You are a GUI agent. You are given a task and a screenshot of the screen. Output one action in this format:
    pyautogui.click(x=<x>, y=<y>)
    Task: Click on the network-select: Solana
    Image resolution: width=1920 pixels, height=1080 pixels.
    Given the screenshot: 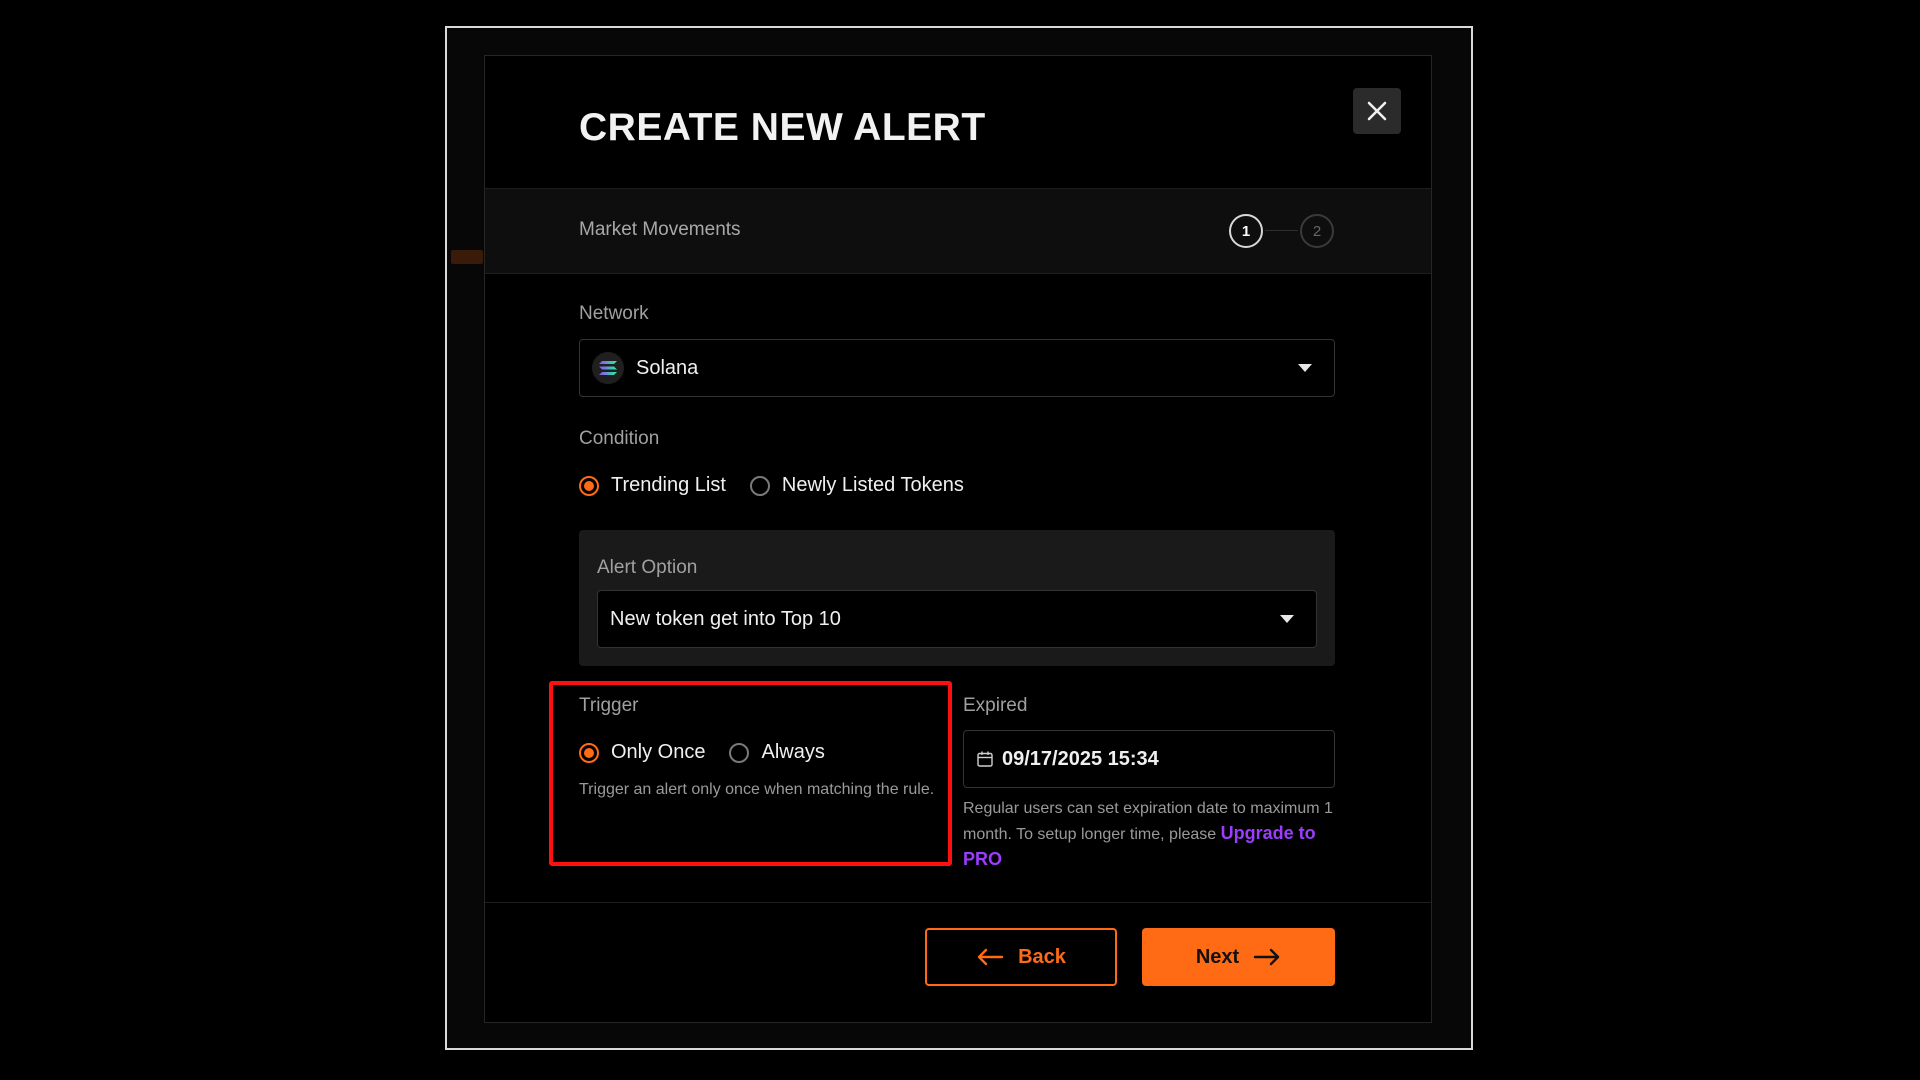 What is the action you would take?
    pyautogui.click(x=957, y=368)
    